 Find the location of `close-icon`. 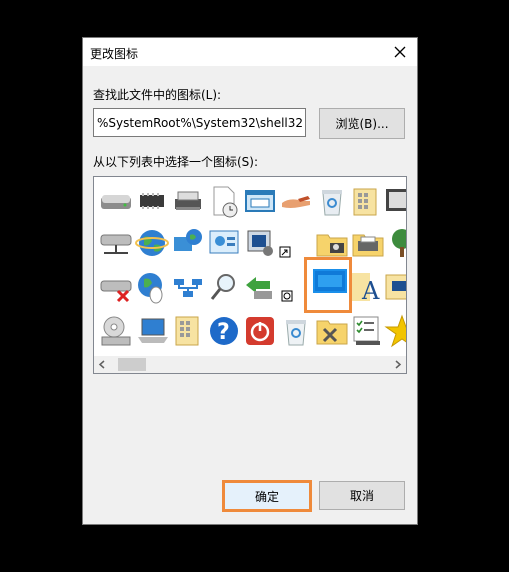

close-icon is located at coordinates (400, 52).